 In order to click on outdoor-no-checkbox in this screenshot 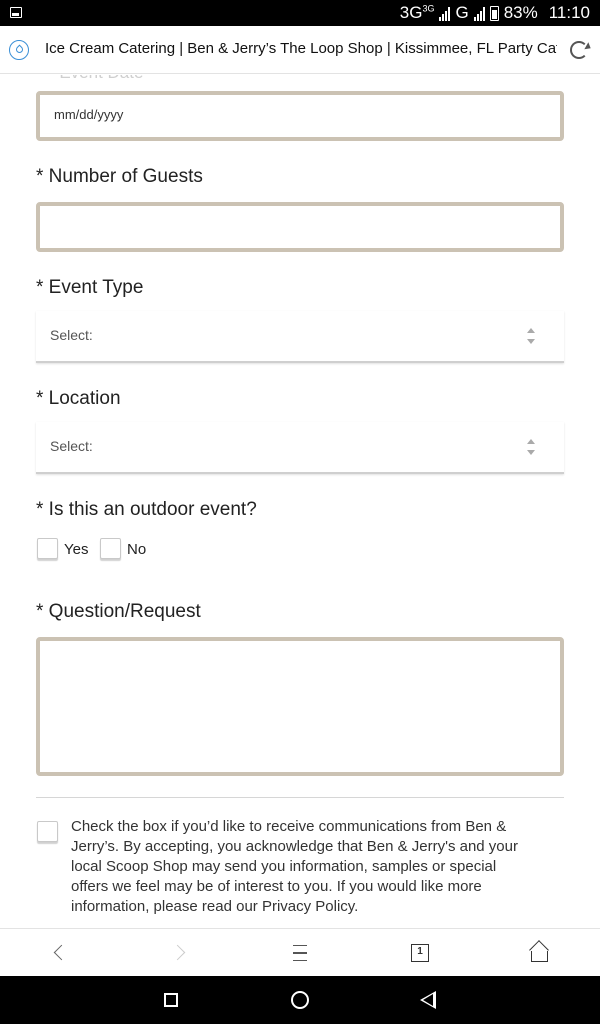, I will do `click(110, 548)`.